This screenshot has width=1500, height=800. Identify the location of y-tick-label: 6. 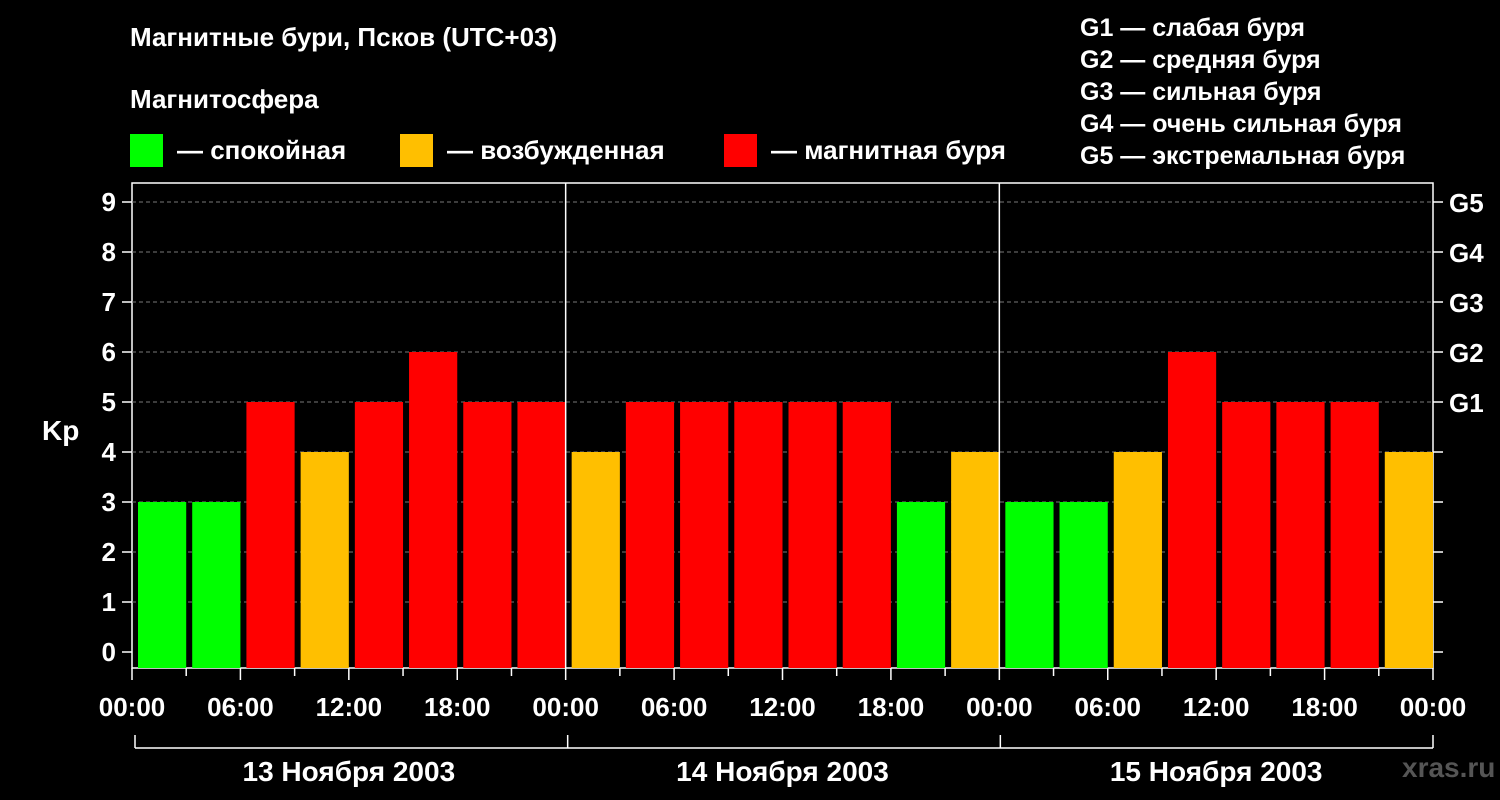
(109, 352).